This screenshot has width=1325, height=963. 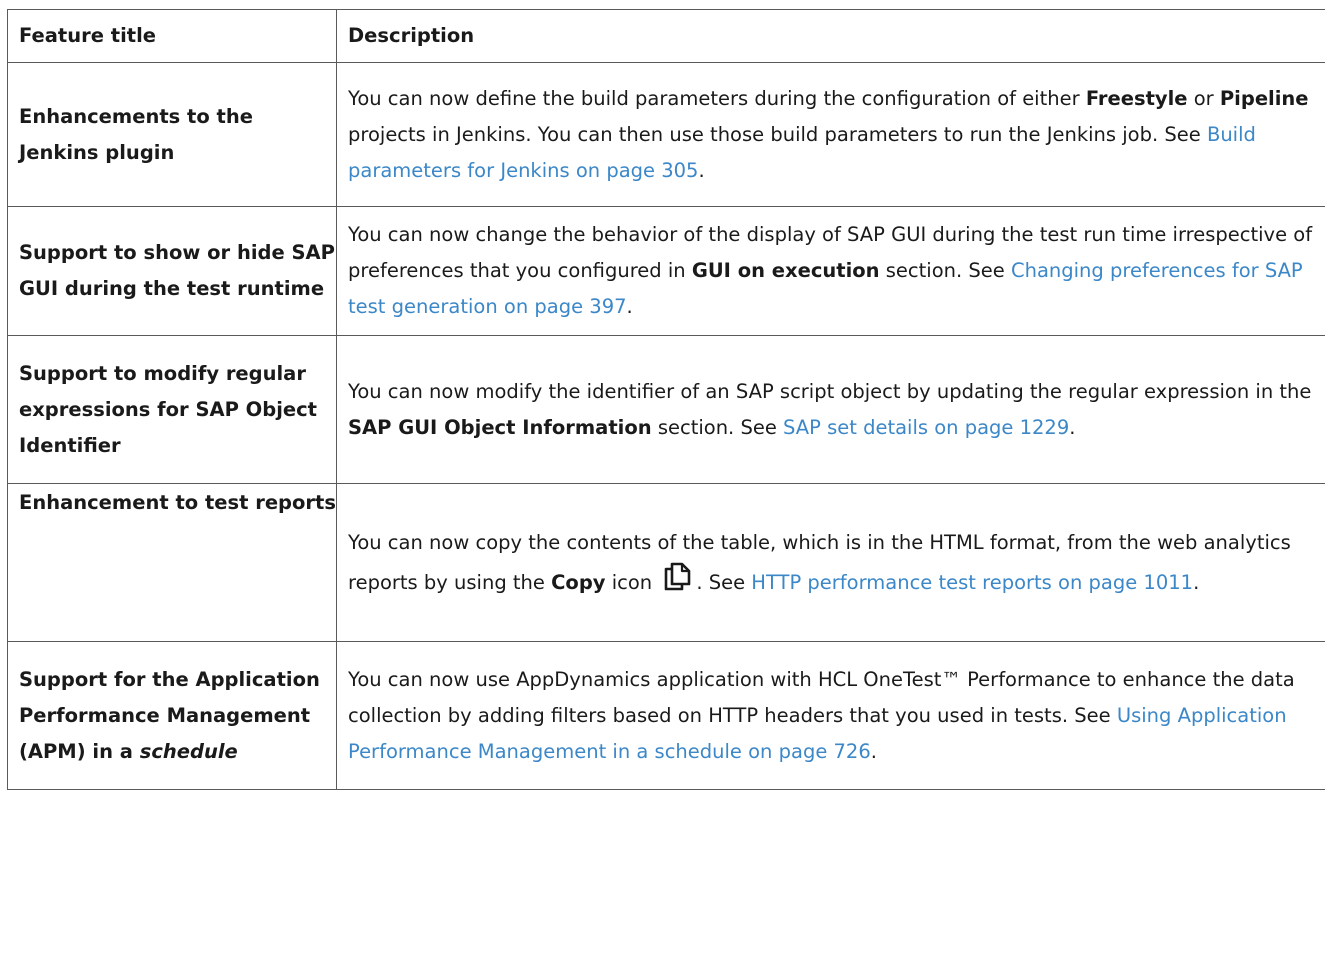 I want to click on table-header-row: Feature title Description, so click(x=666, y=36).